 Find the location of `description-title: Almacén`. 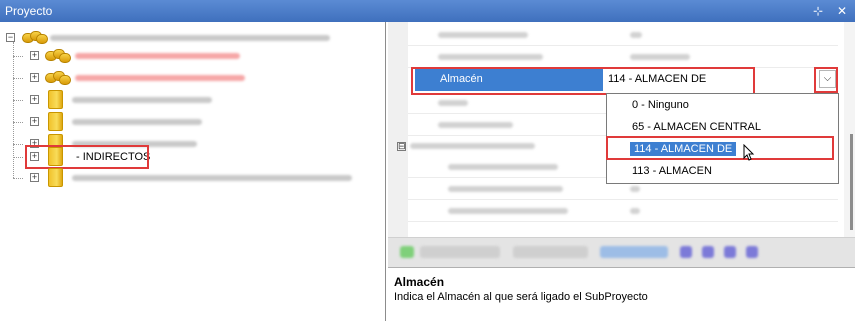

description-title: Almacén is located at coordinates (419, 282).